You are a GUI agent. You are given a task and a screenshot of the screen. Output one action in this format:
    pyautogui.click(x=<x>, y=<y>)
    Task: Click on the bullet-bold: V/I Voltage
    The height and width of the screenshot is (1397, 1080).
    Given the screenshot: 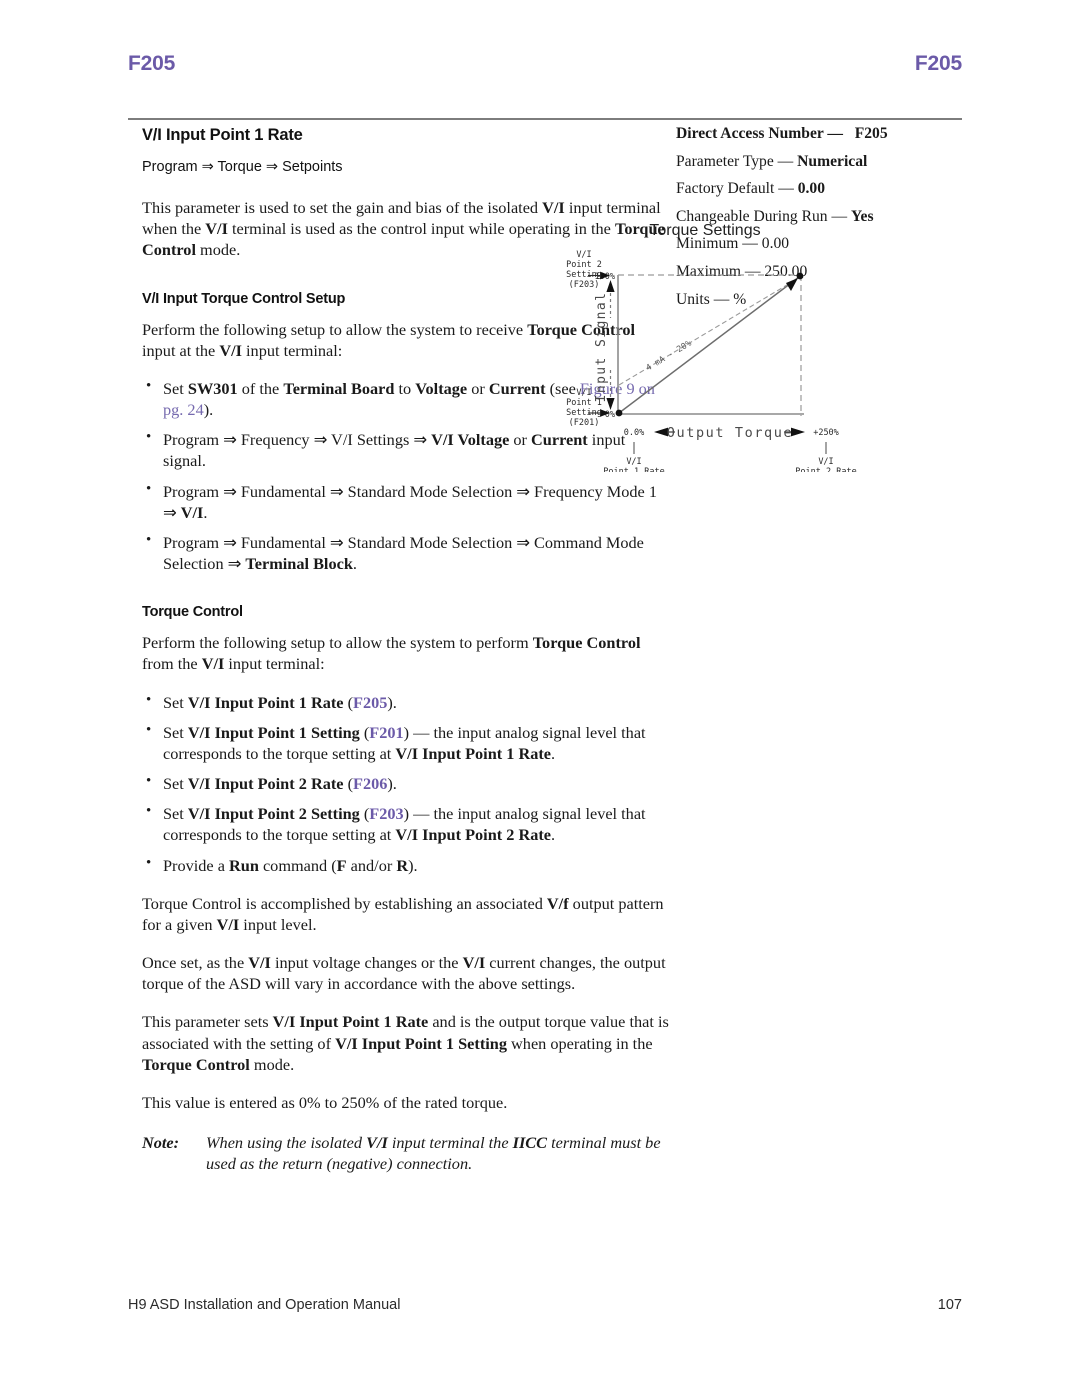 What is the action you would take?
    pyautogui.click(x=470, y=440)
    